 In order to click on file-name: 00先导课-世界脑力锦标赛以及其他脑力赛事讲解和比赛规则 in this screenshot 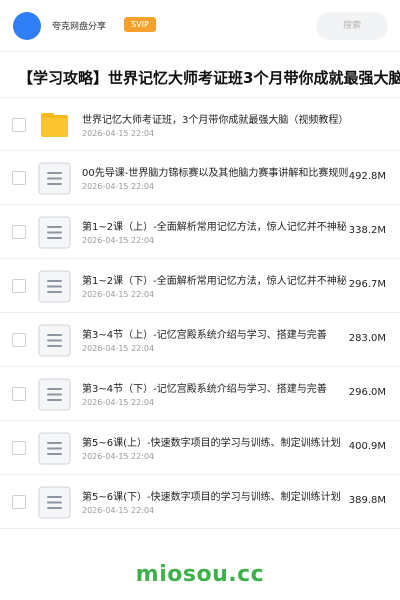, I will do `click(215, 173)`.